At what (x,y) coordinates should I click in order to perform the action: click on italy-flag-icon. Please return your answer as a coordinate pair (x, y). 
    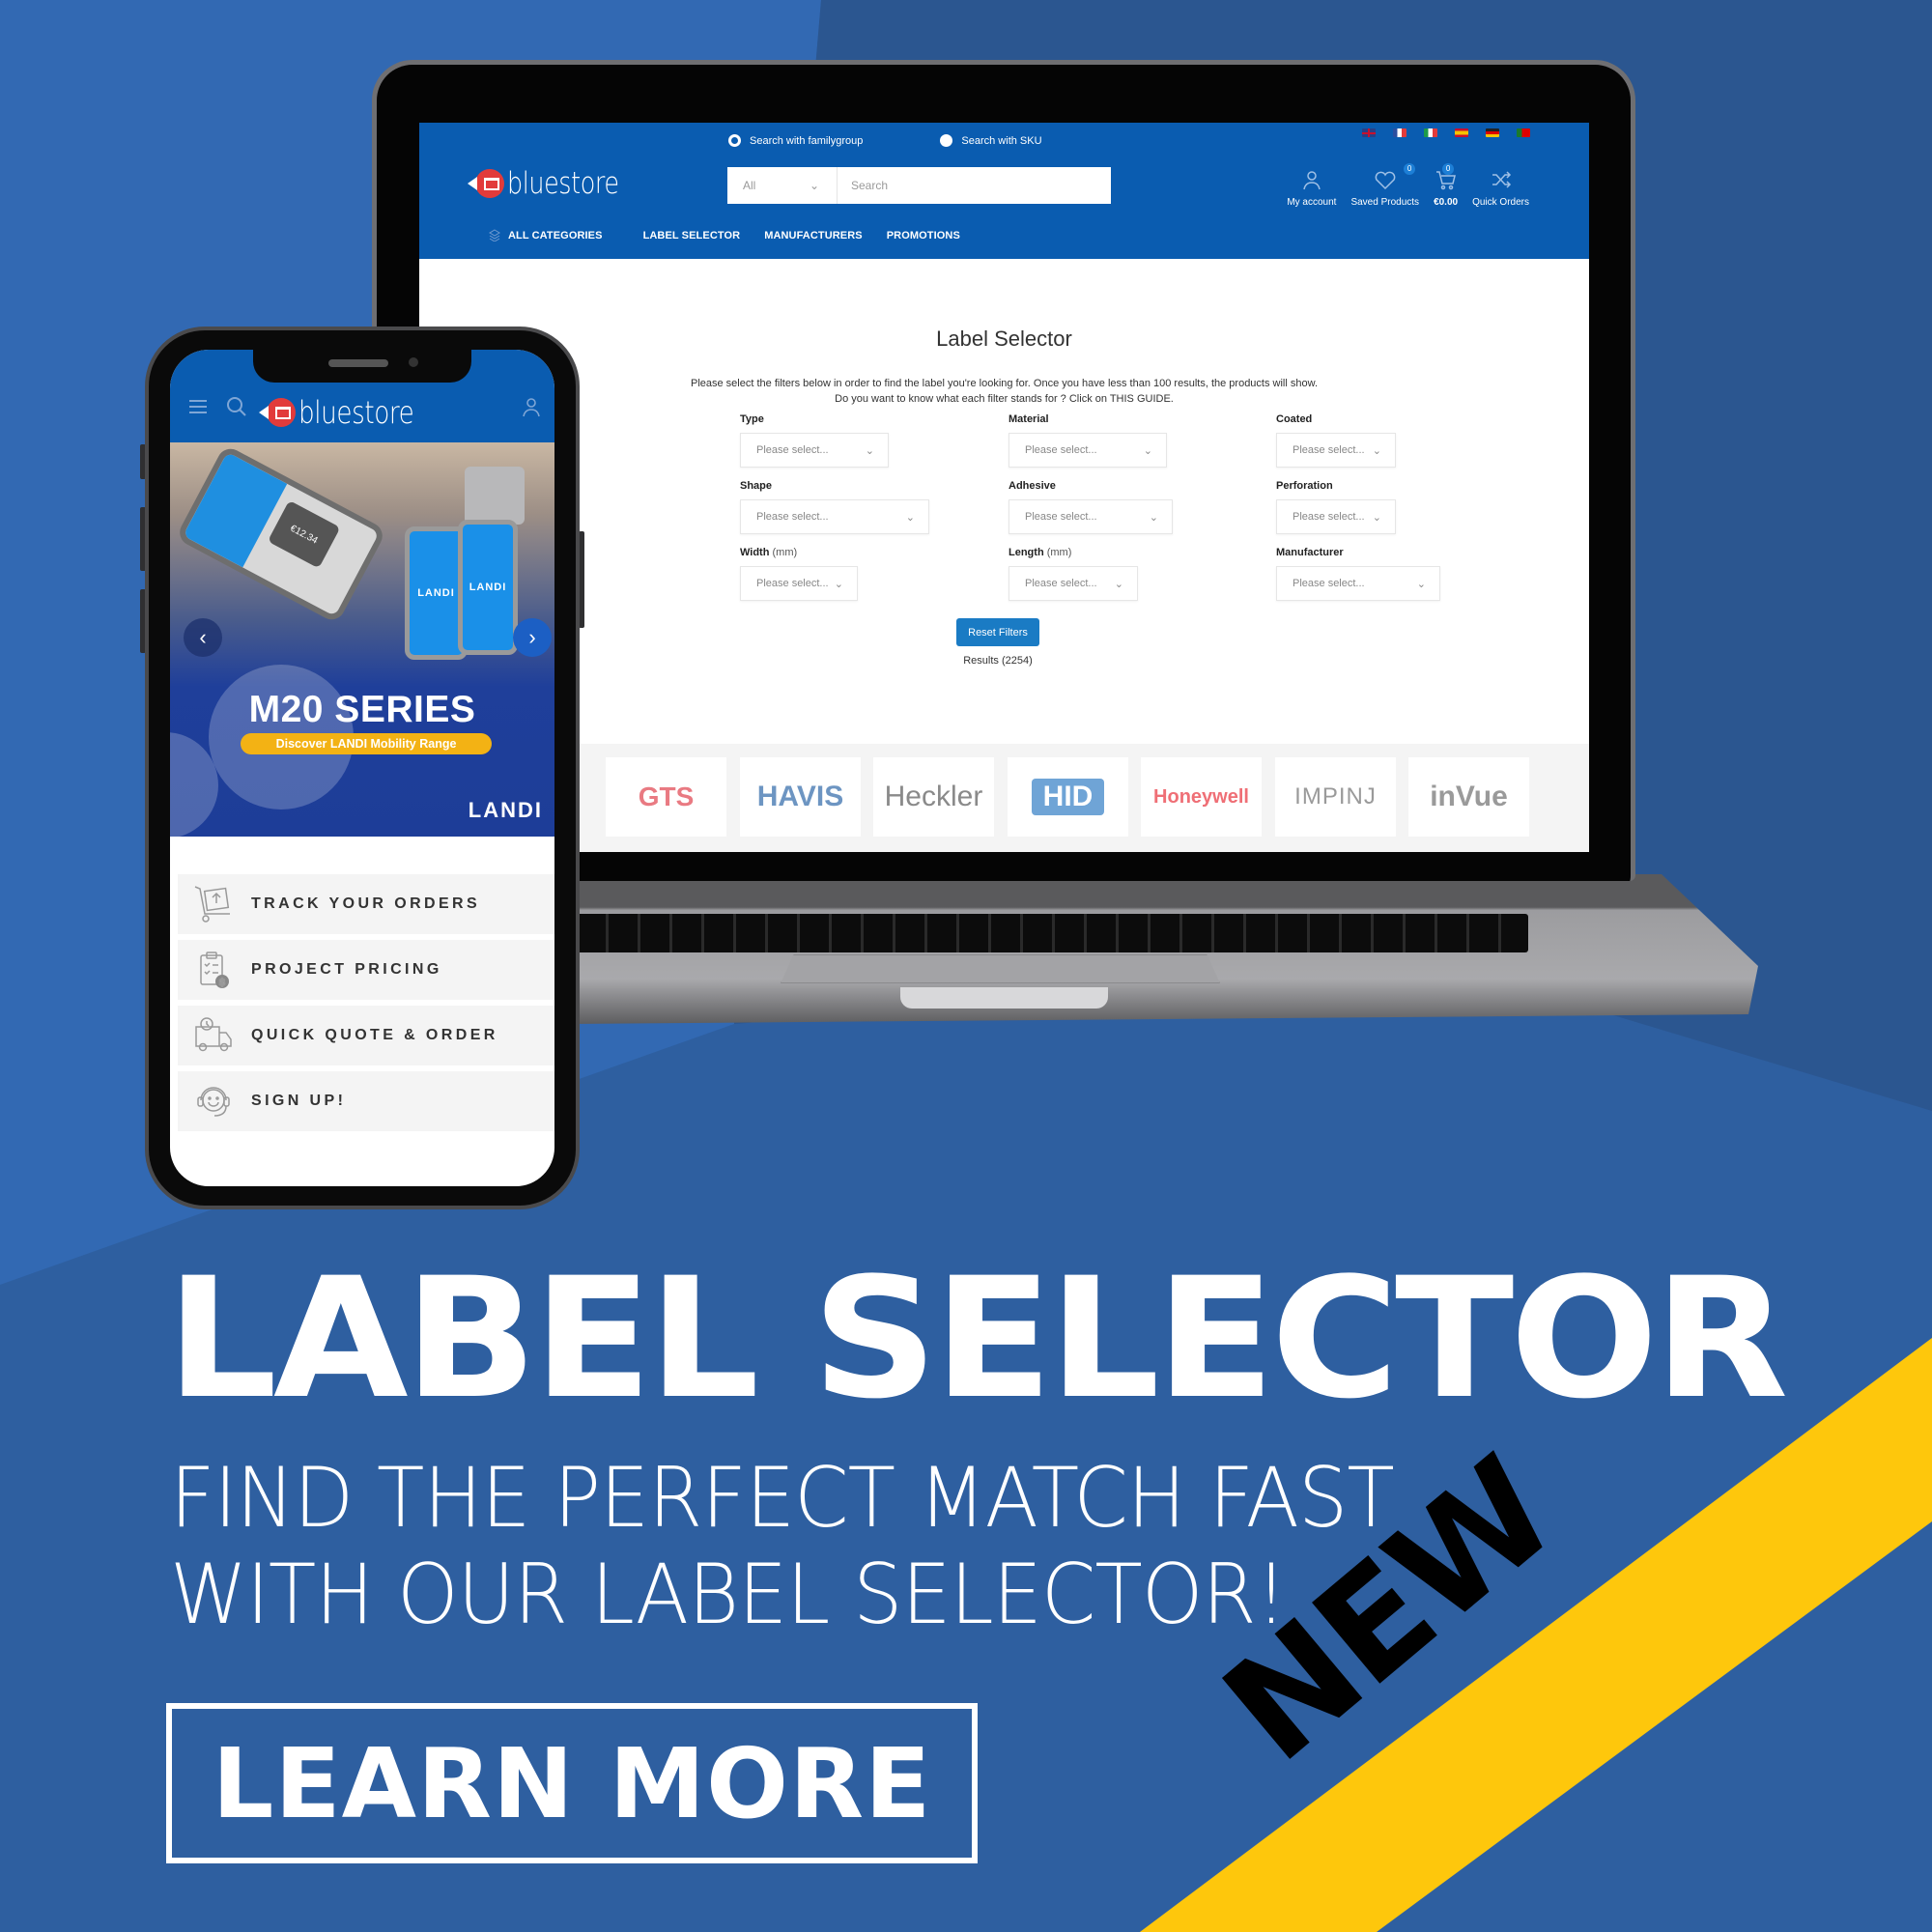
    Looking at the image, I should click on (1430, 132).